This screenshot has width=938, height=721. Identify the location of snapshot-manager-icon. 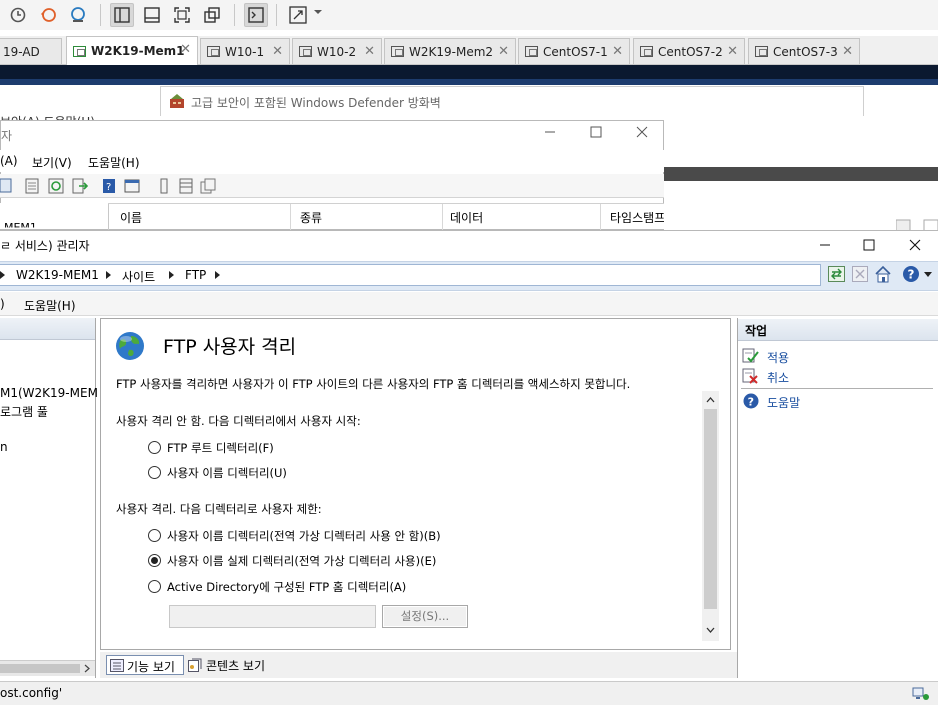
(78, 15).